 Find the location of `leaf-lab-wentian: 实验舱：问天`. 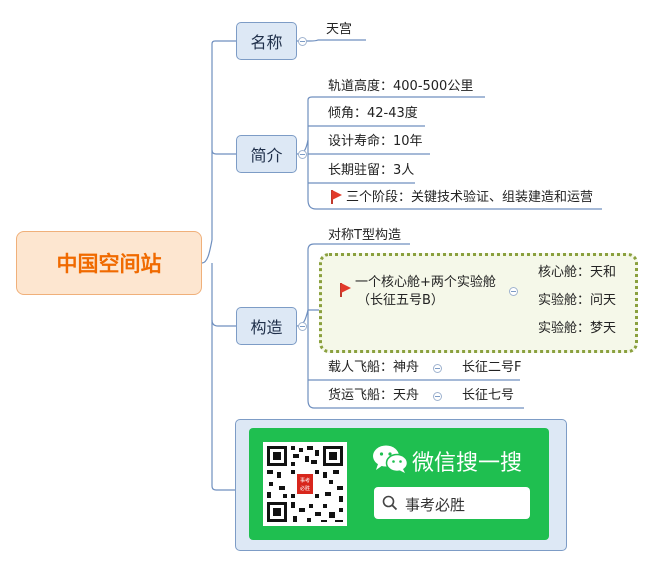

leaf-lab-wentian: 实验舱：问天 is located at coordinates (577, 301).